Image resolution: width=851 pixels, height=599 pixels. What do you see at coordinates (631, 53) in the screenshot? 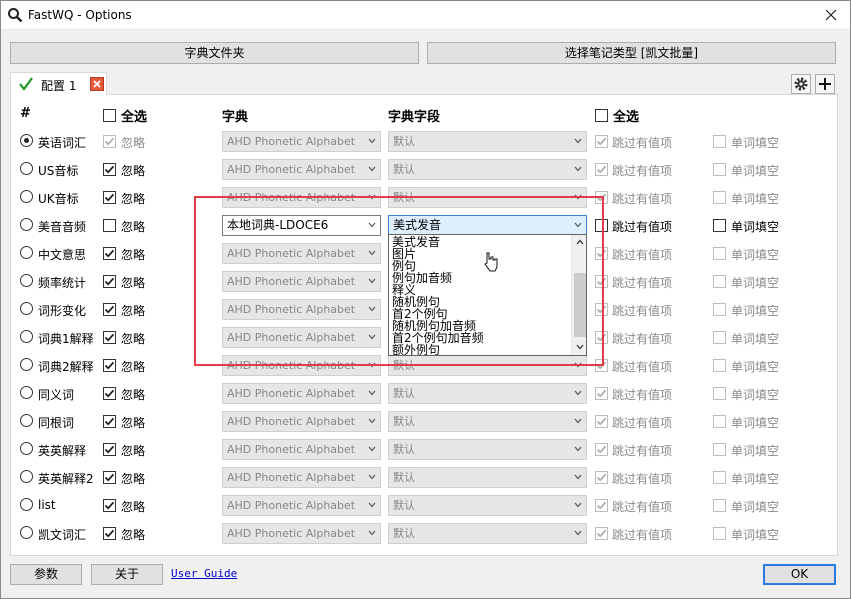
I see `note-type-button: 选择笔记类型 [凯文批量]` at bounding box center [631, 53].